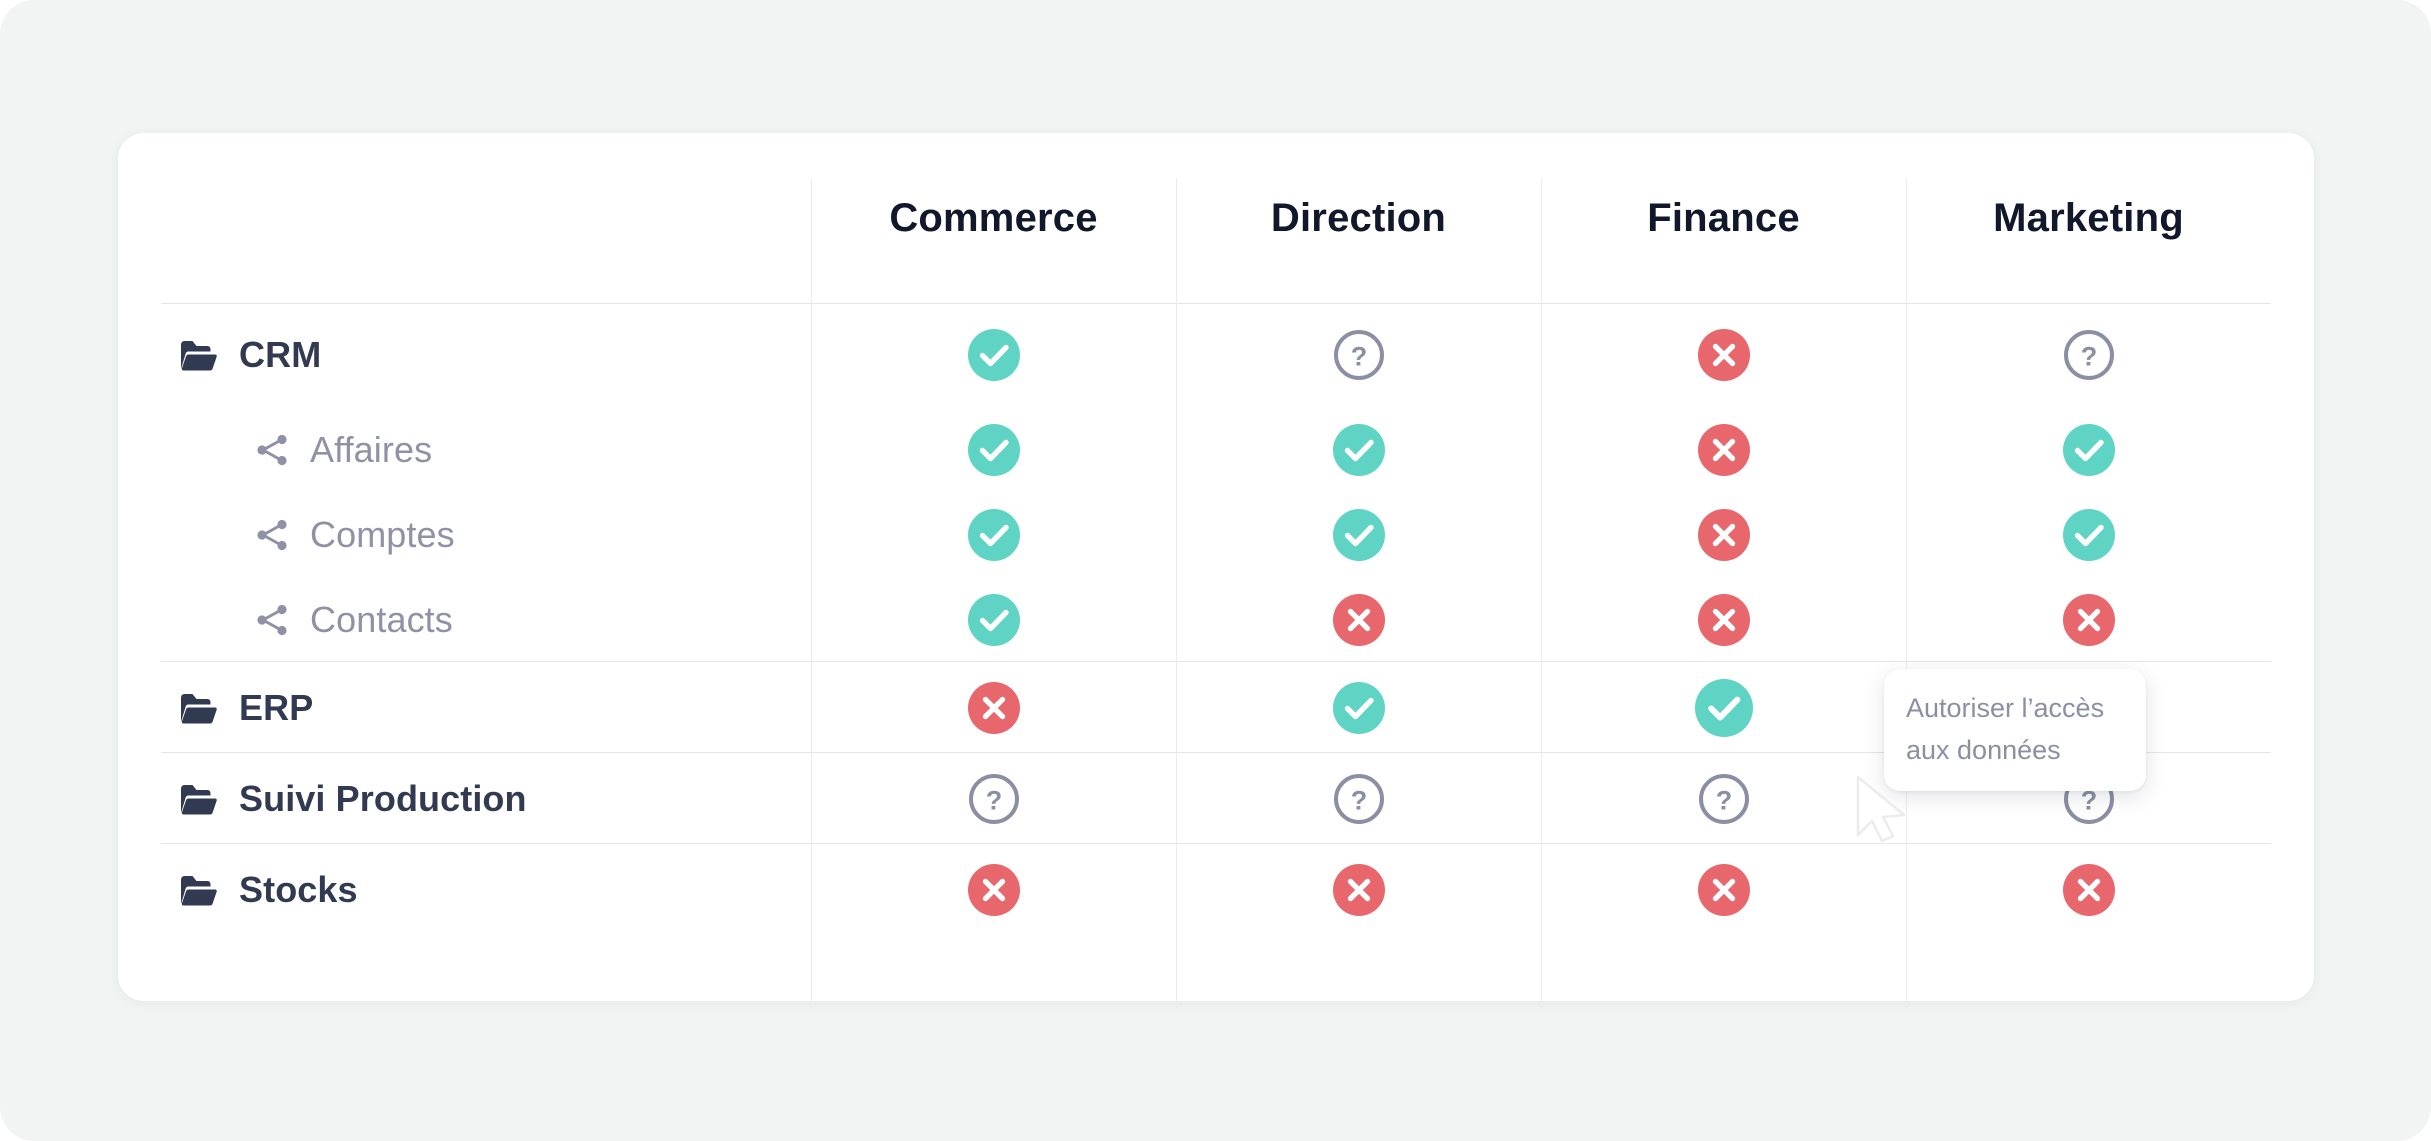 Image resolution: width=2431 pixels, height=1141 pixels. I want to click on table-row: Comptes, so click(1216, 534).